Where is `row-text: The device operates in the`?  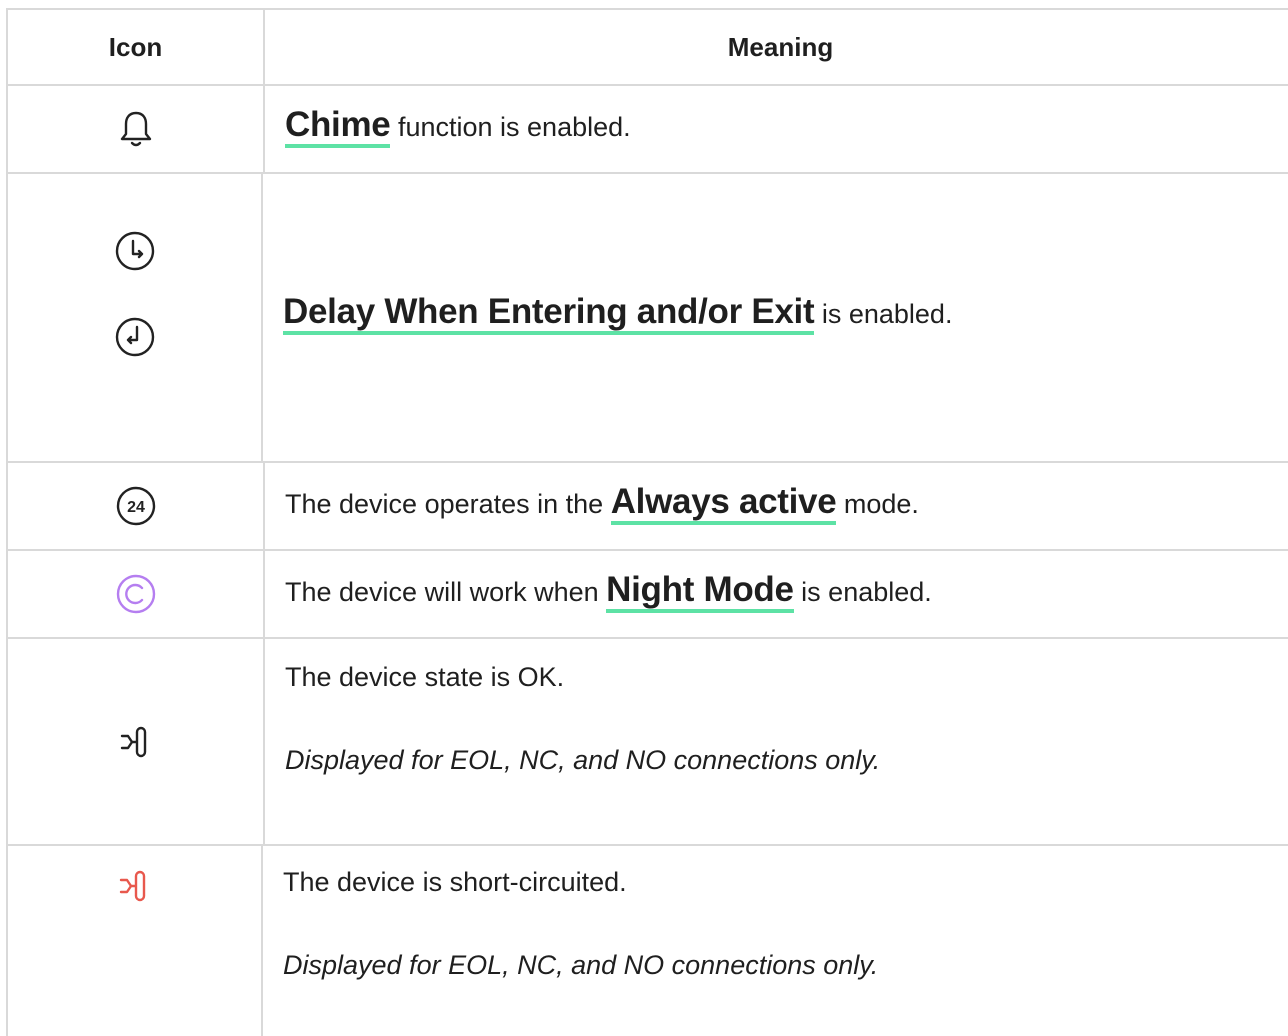
row-text: The device operates in the is located at coordinates (448, 504).